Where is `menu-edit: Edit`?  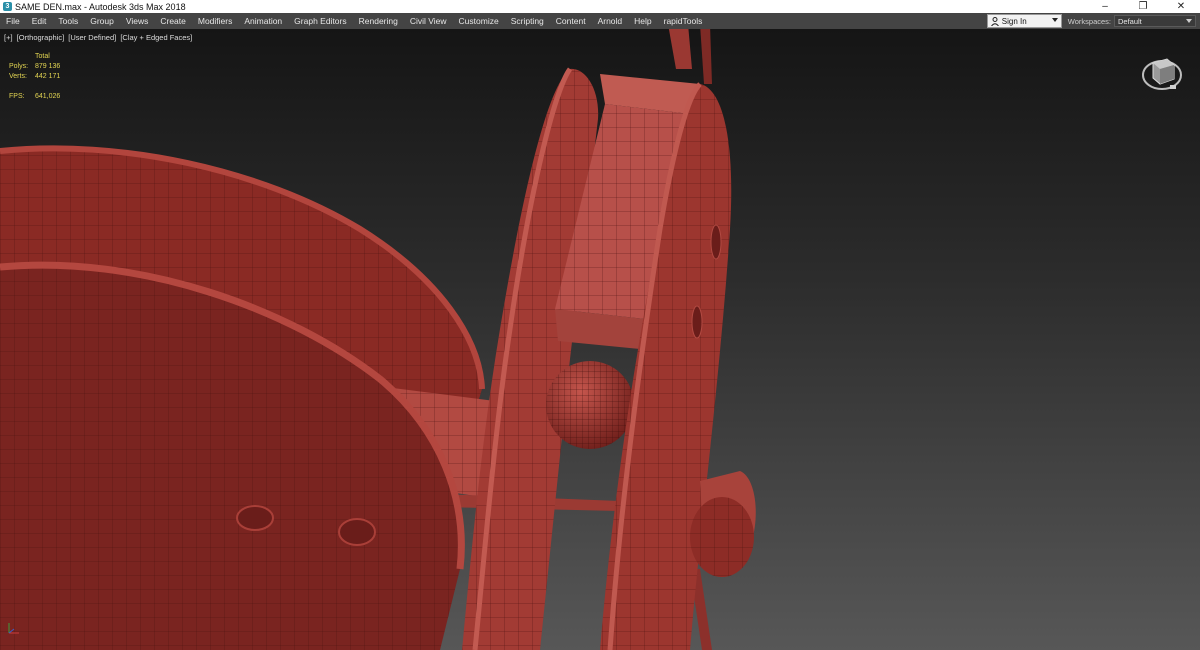
menu-edit: Edit is located at coordinates (39, 21).